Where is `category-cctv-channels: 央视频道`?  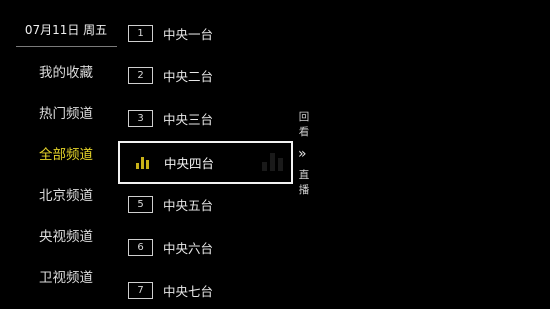
category-cctv-channels: 央视频道 is located at coordinates (66, 235).